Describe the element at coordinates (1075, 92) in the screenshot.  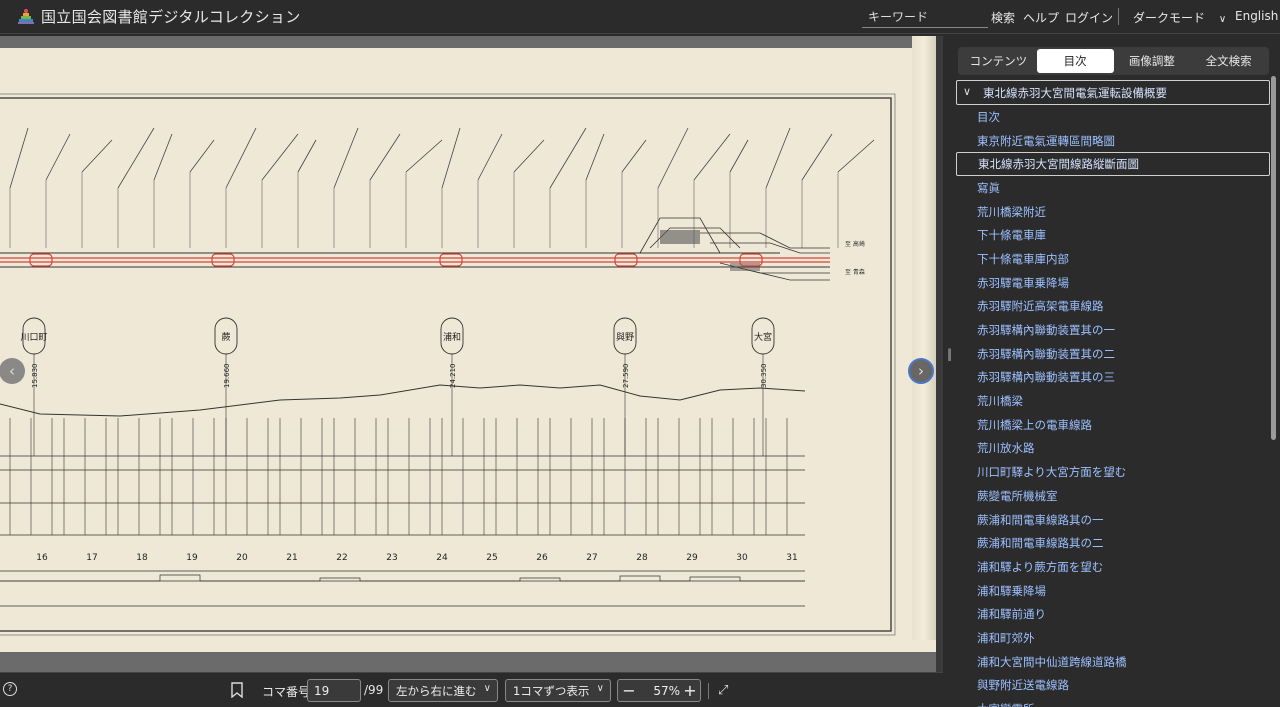
I see `toc-root-label: 東北線赤羽大宮間電氣運転設備概要` at that location.